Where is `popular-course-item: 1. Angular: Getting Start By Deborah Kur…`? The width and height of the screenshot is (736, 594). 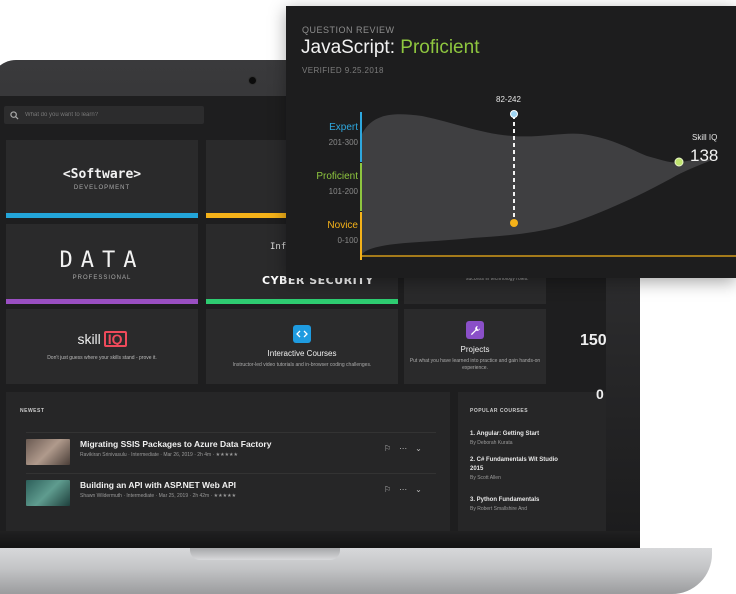
popular-course-item: 1. Angular: Getting Start By Deborah Kur… is located at coordinates (535, 438).